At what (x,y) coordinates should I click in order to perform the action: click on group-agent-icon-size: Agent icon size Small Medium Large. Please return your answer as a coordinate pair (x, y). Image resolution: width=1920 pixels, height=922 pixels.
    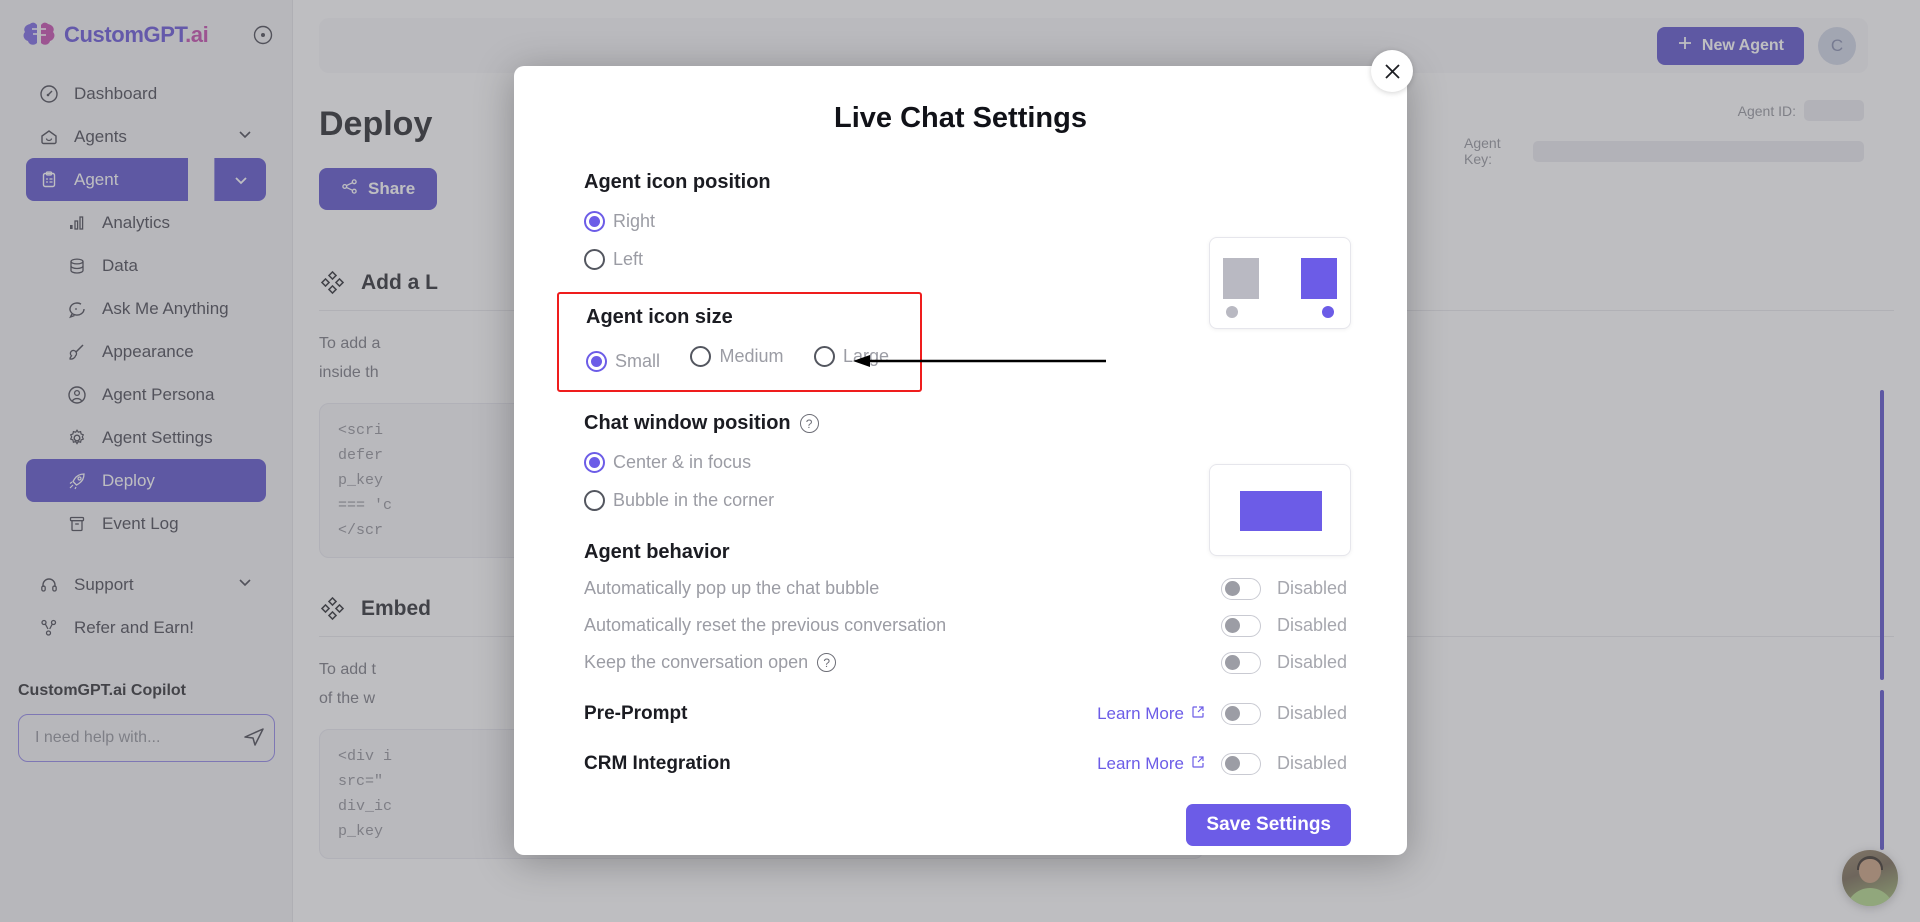
    Looking at the image, I should click on (739, 342).